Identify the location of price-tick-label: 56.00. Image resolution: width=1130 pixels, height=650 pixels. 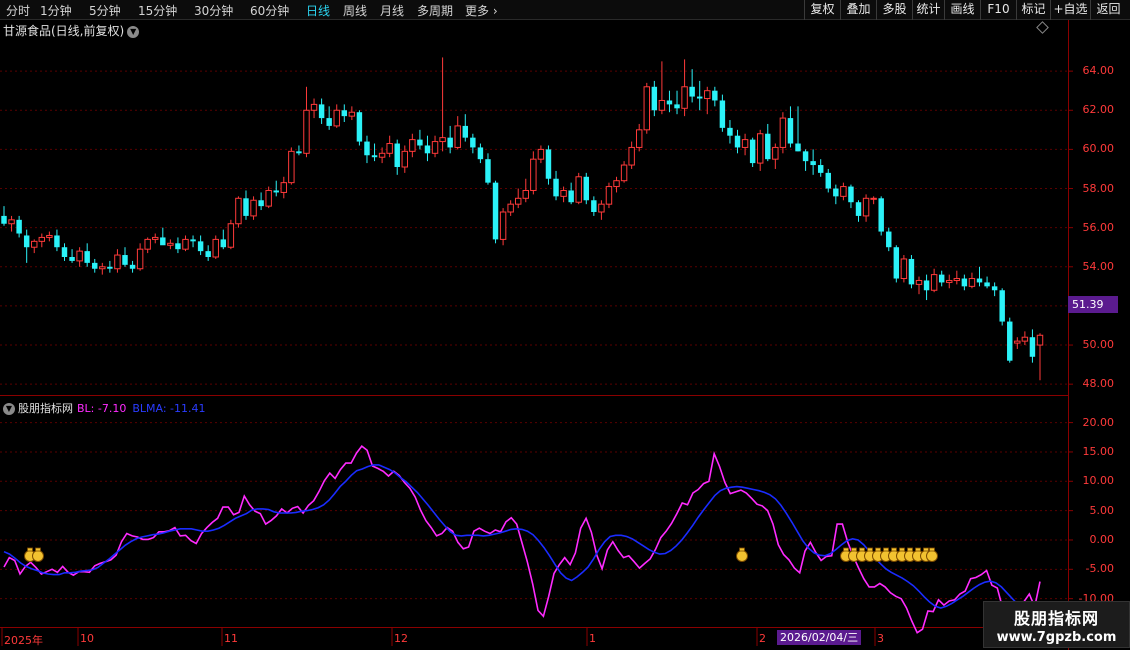
(1098, 227).